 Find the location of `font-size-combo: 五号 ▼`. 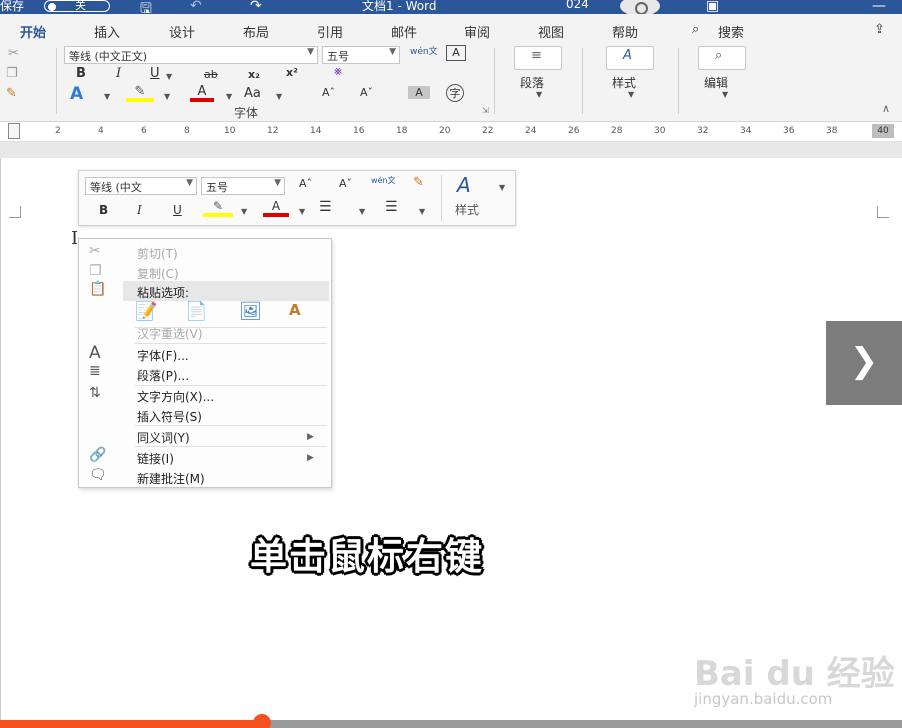

font-size-combo: 五号 ▼ is located at coordinates (361, 55).